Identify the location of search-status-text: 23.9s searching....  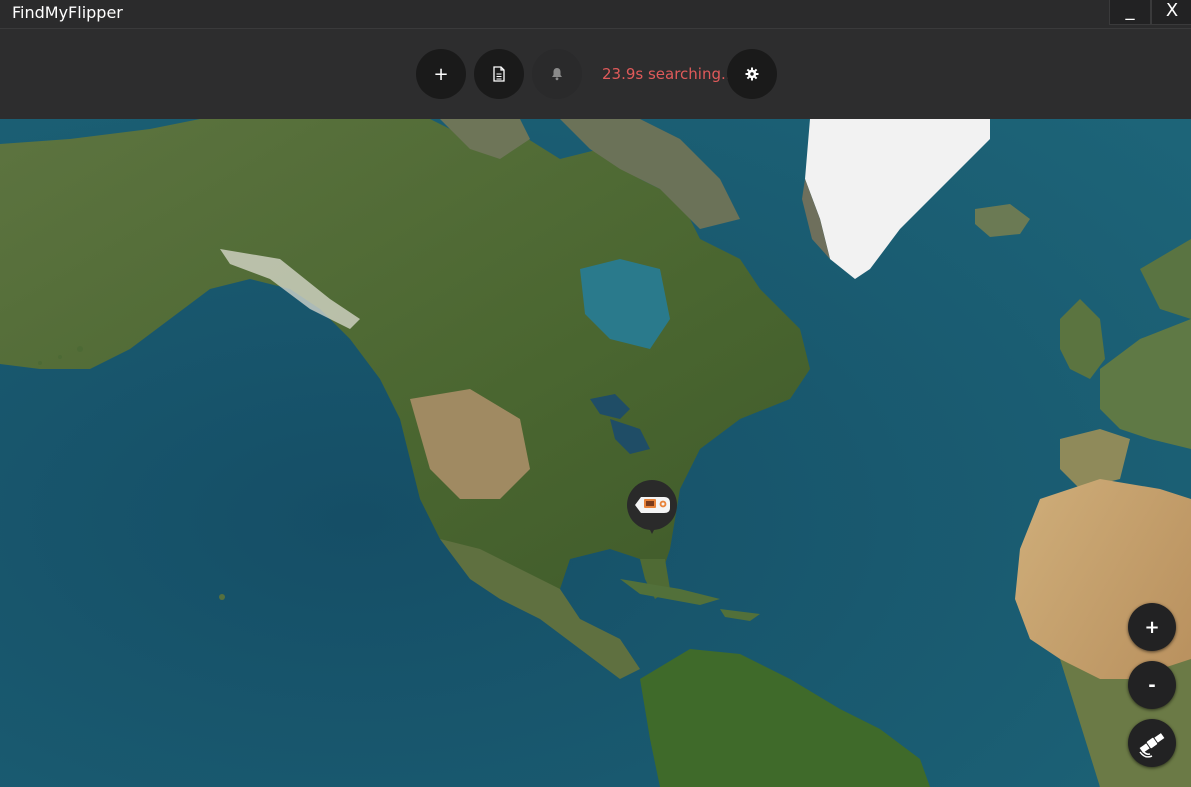
(669, 74).